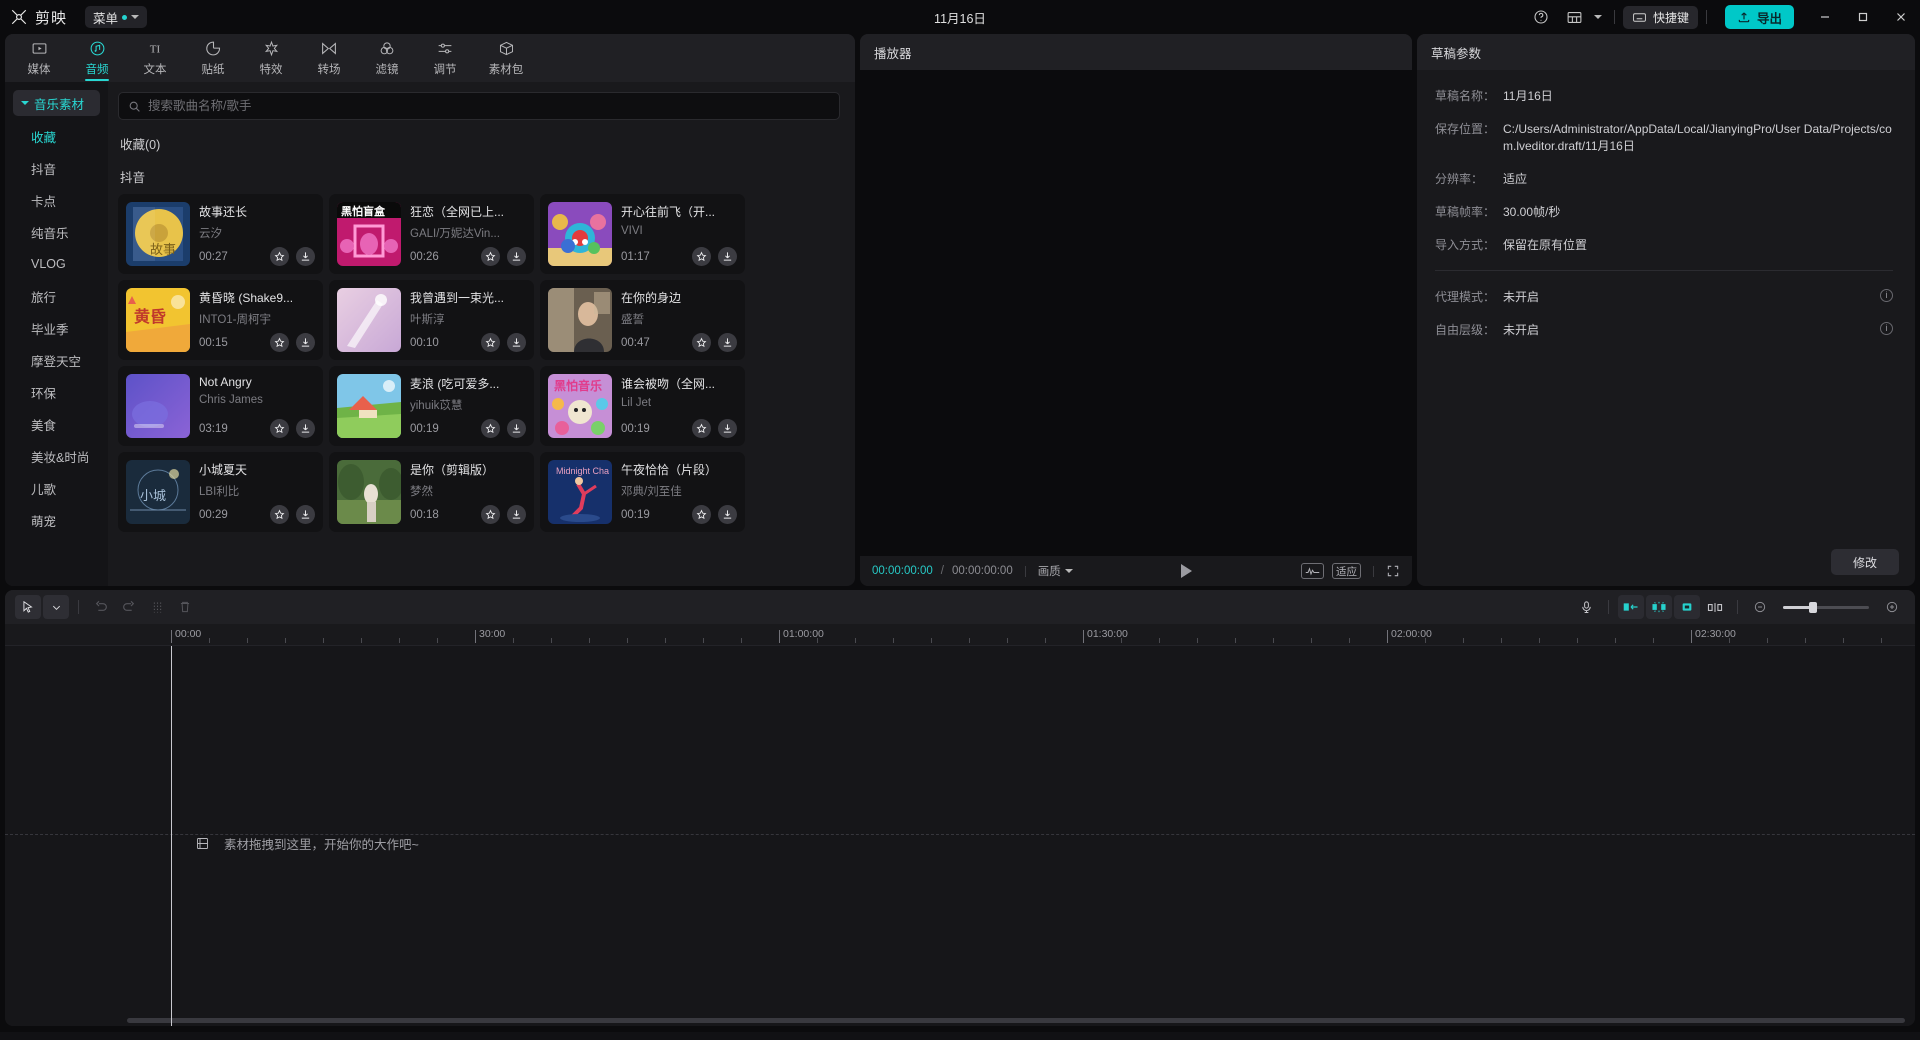 The height and width of the screenshot is (1040, 1920). I want to click on song-card: 黑怕盲盒 狂恋（全网已上... GALI/万妮达Vin... 00:26, so click(431, 234).